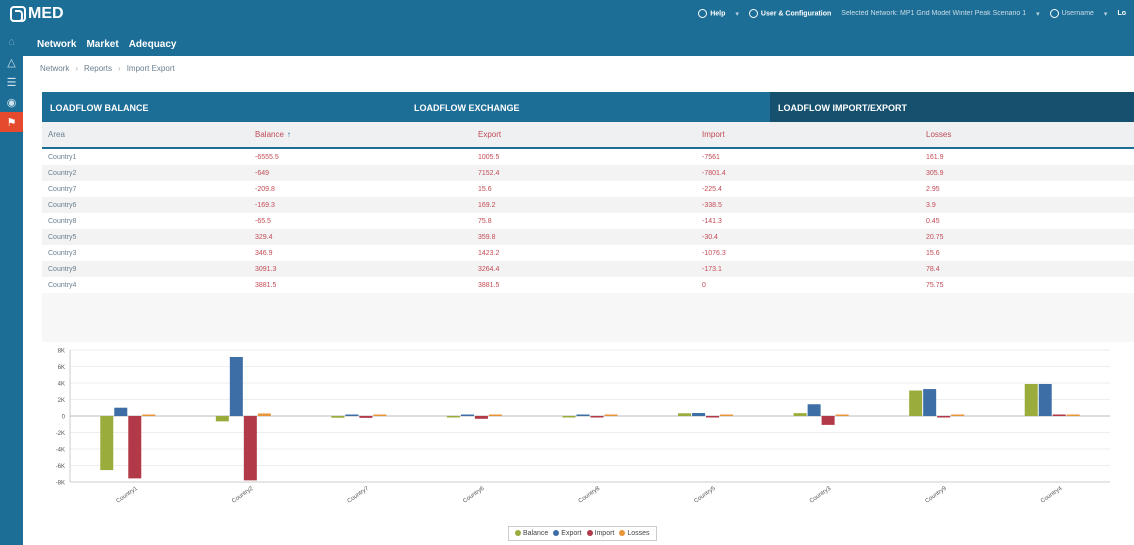 The image size is (1134, 545). What do you see at coordinates (588, 173) in the screenshot?
I see `table-row: Country2 -649 7152.4 -7801.4 305.9` at bounding box center [588, 173].